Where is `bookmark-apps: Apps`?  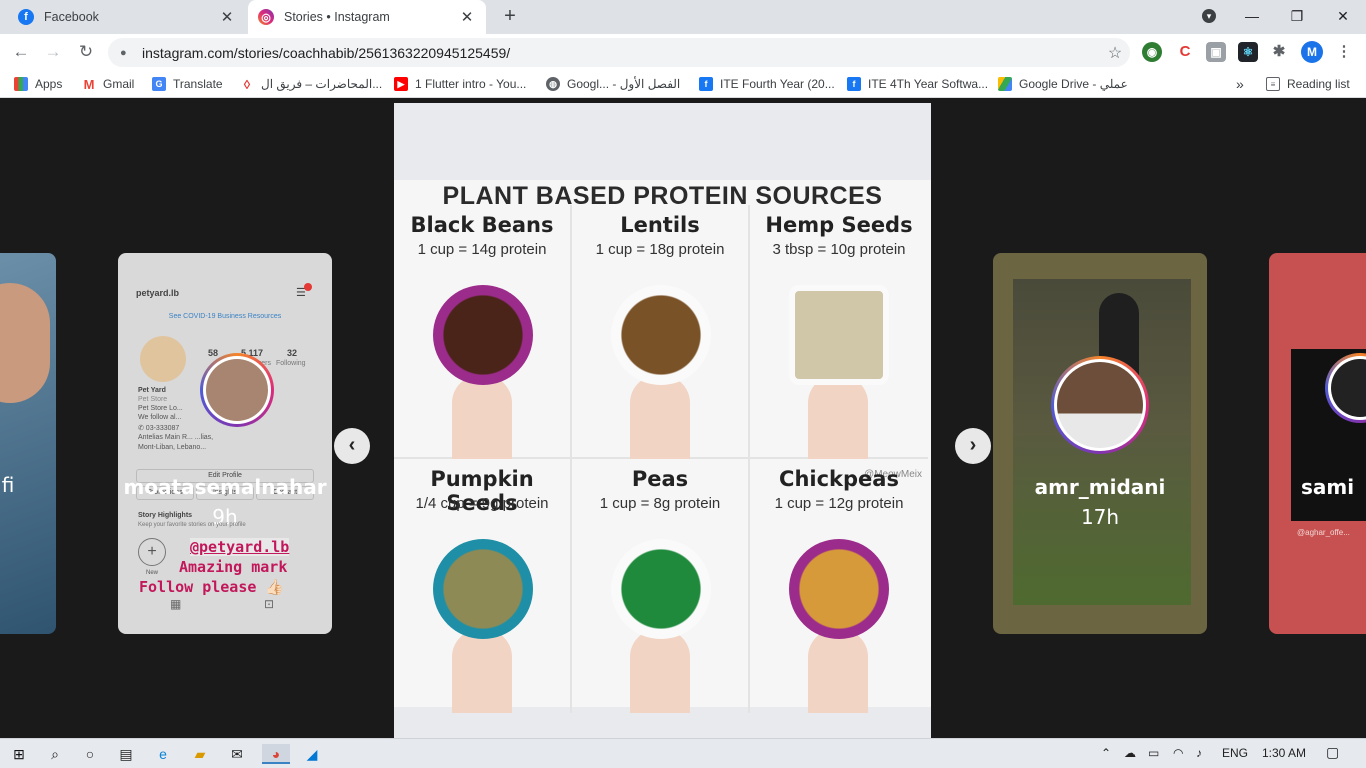 bookmark-apps: Apps is located at coordinates (38, 84).